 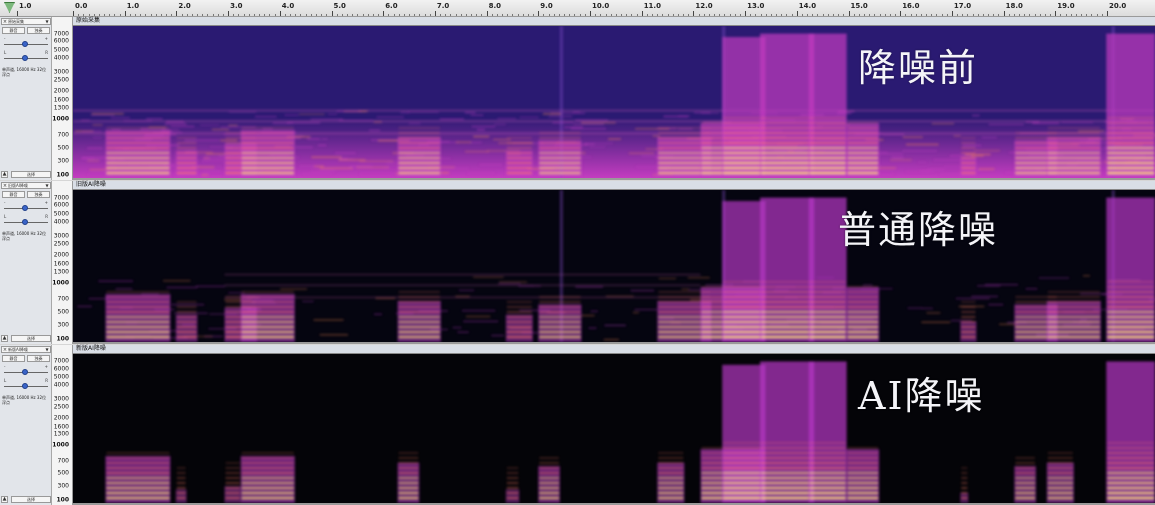 I want to click on track-bottom-bar: ▲ 选择, so click(x=26, y=174).